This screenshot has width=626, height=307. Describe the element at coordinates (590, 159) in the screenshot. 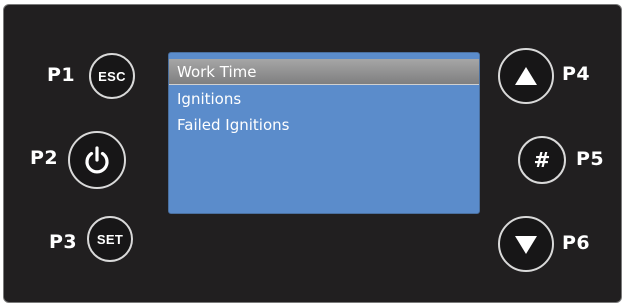

I see `p5-label: P5` at that location.